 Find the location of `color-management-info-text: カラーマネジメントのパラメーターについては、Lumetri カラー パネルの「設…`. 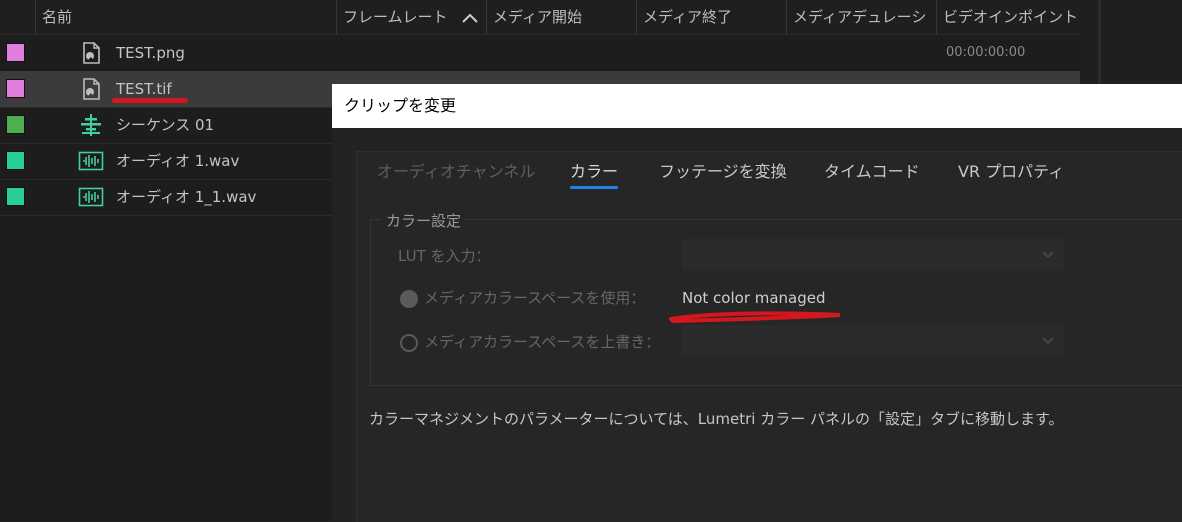

color-management-info-text: カラーマネジメントのパラメーターについては、Lumetri カラー パネルの「設… is located at coordinates (716, 419).